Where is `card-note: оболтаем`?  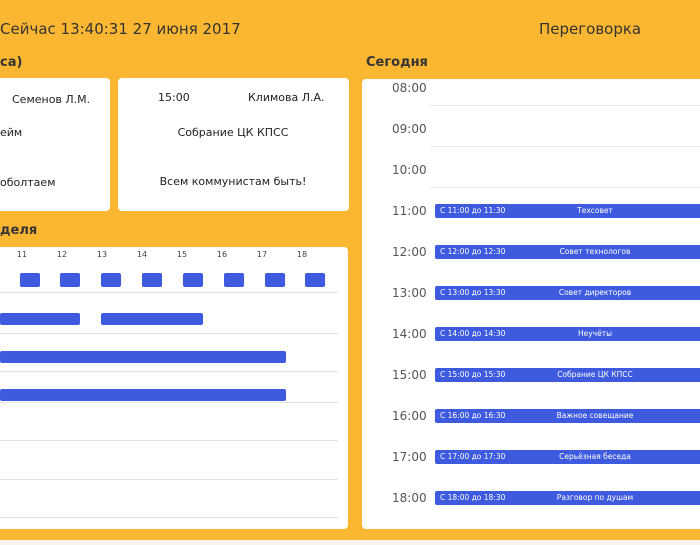
card-note: оболтаем is located at coordinates (28, 182).